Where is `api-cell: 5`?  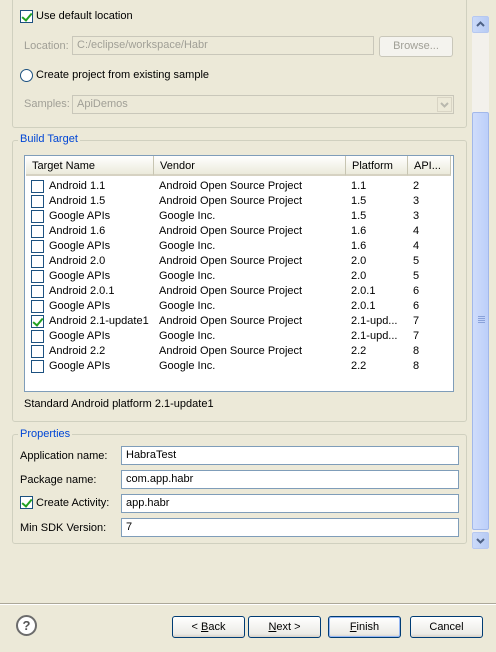 api-cell: 5 is located at coordinates (416, 276).